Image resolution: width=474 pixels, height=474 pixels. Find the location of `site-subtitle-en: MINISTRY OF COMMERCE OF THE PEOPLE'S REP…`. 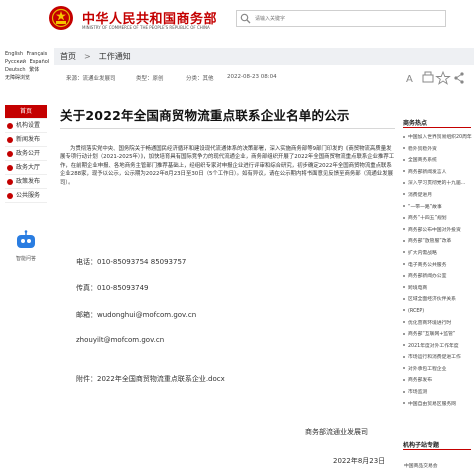

site-subtitle-en: MINISTRY OF COMMERCE OF THE PEOPLE'S REP… is located at coordinates (146, 27).